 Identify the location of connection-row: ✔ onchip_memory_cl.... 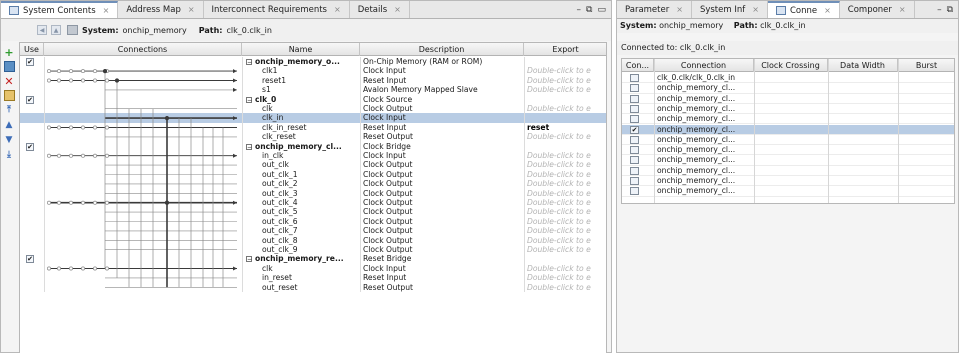
(788, 129).